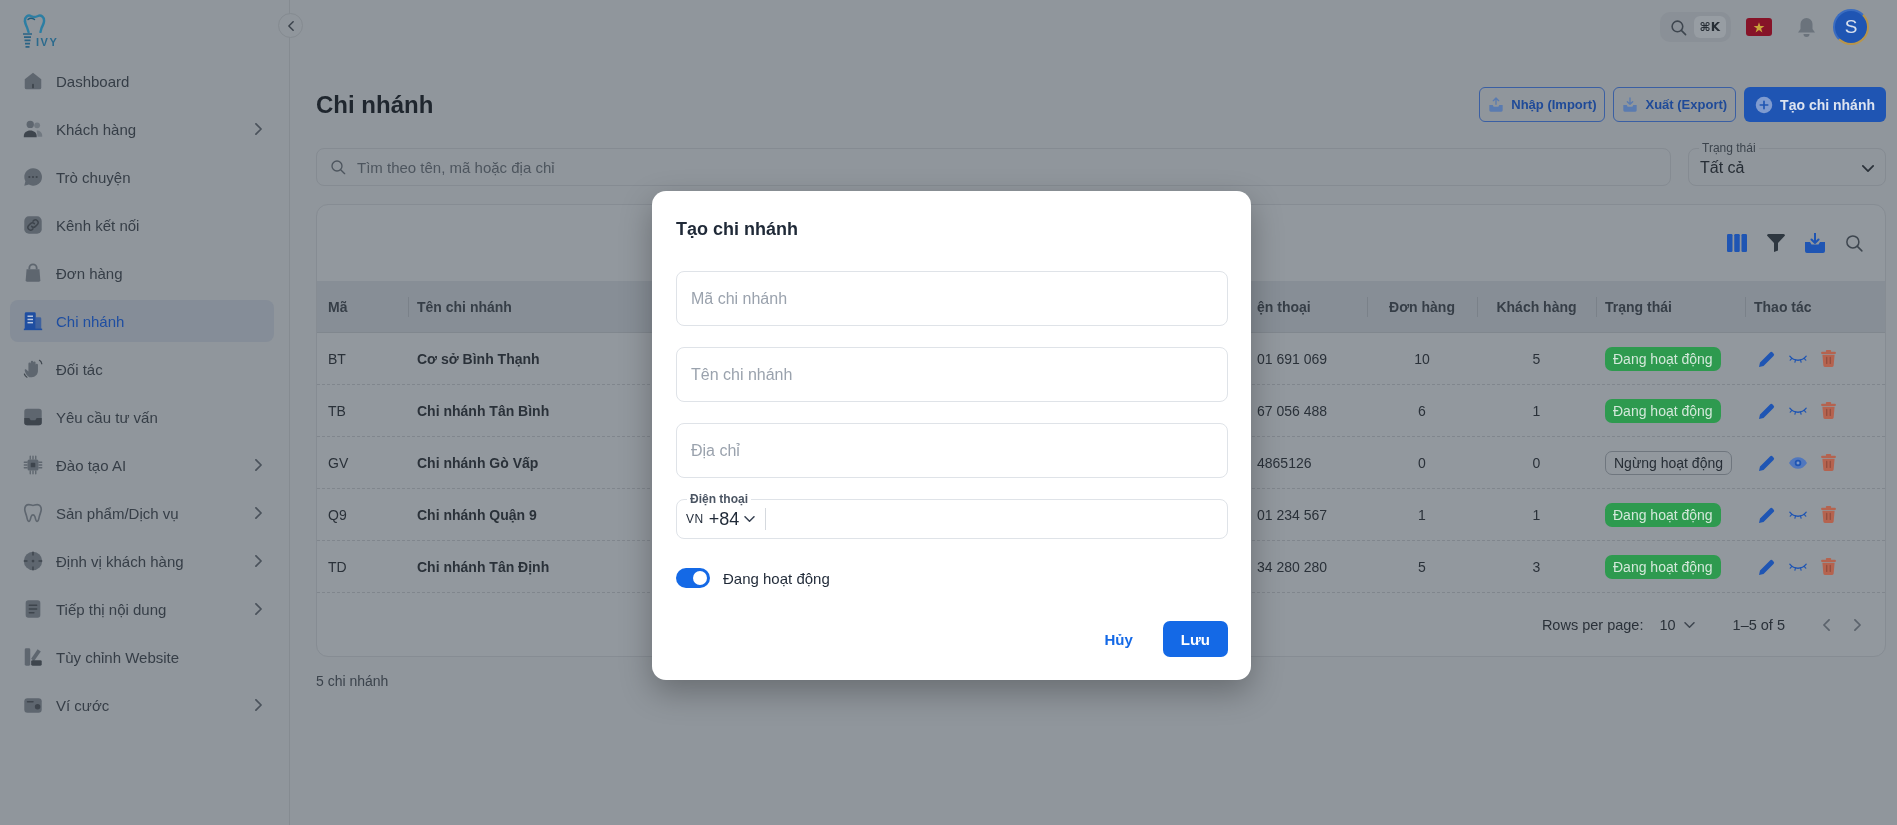 The width and height of the screenshot is (1897, 825). Describe the element at coordinates (1422, 411) in the screenshot. I see `table-cell-text: 6` at that location.